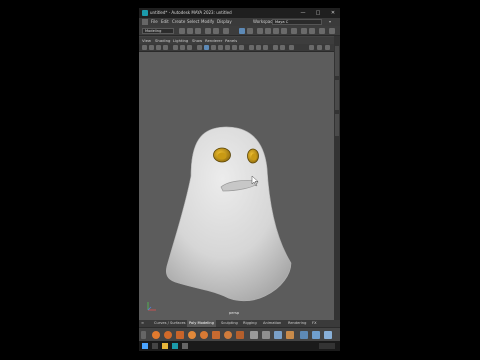 Image resolution: width=480 pixels, height=360 pixels. Describe the element at coordinates (318, 13) in the screenshot. I see `maximize-button: □` at that location.